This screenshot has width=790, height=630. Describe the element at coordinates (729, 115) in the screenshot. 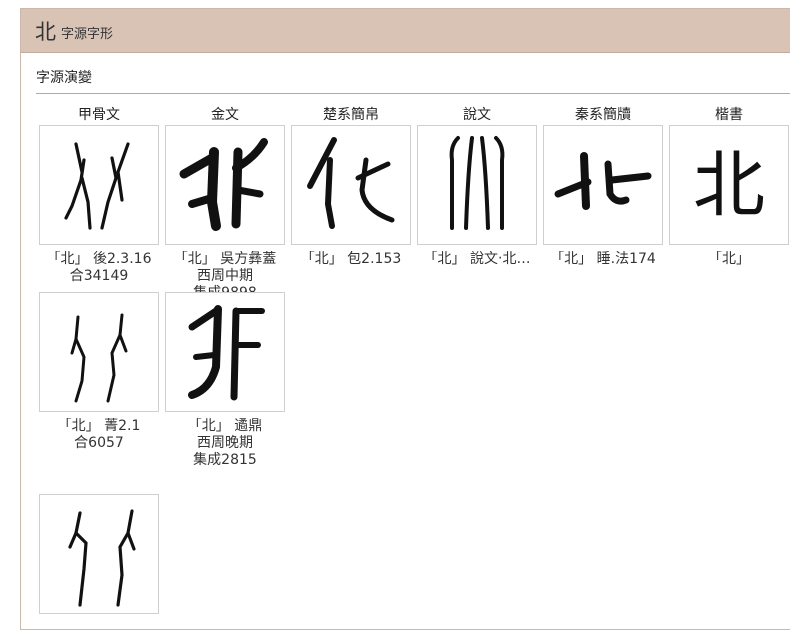

I see `column-header-regular-script: 楷書` at that location.